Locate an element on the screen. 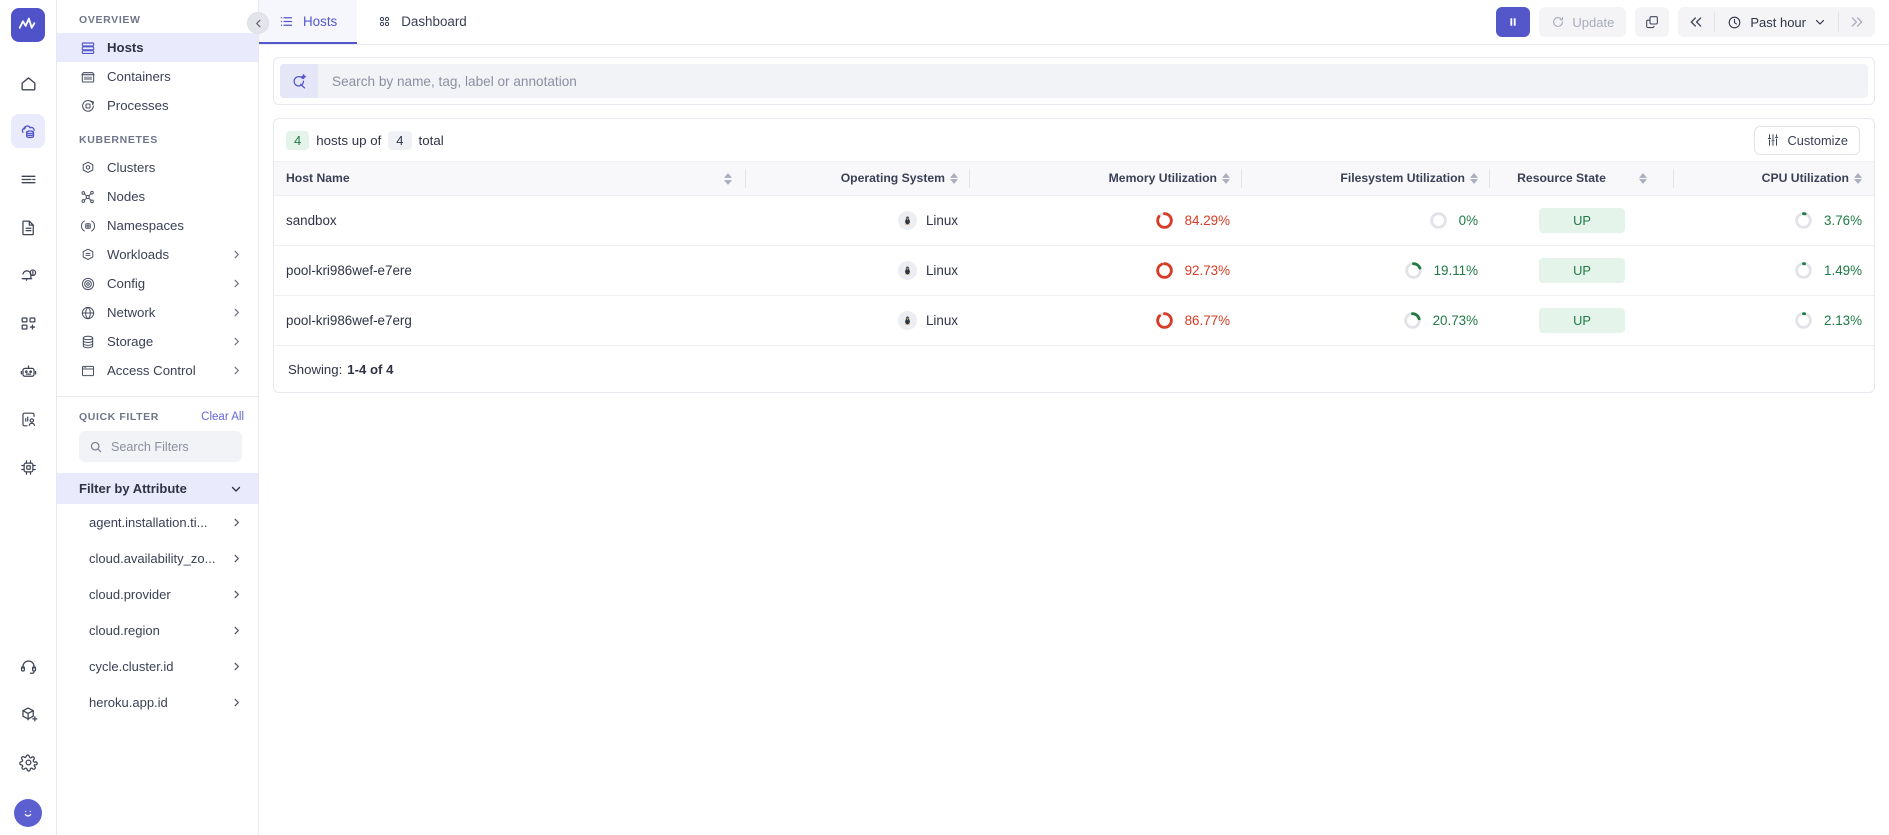  rail-item-settings is located at coordinates (28, 762).